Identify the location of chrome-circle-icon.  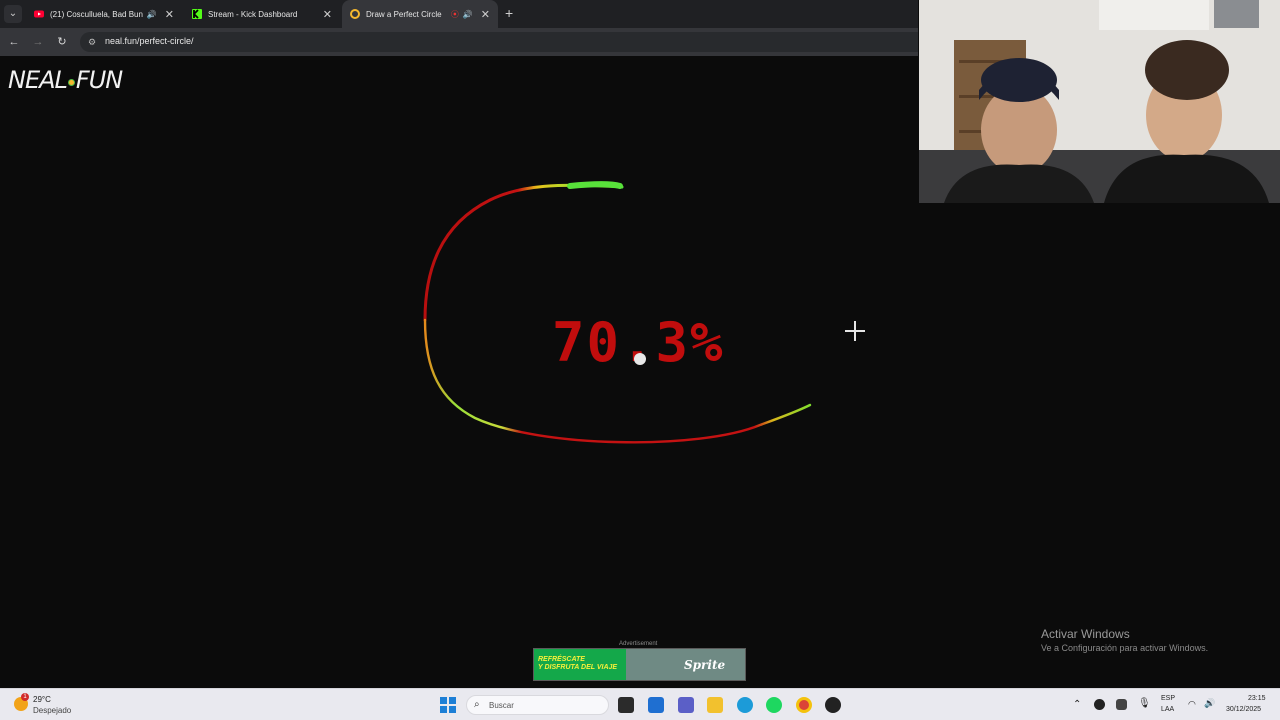
(355, 14).